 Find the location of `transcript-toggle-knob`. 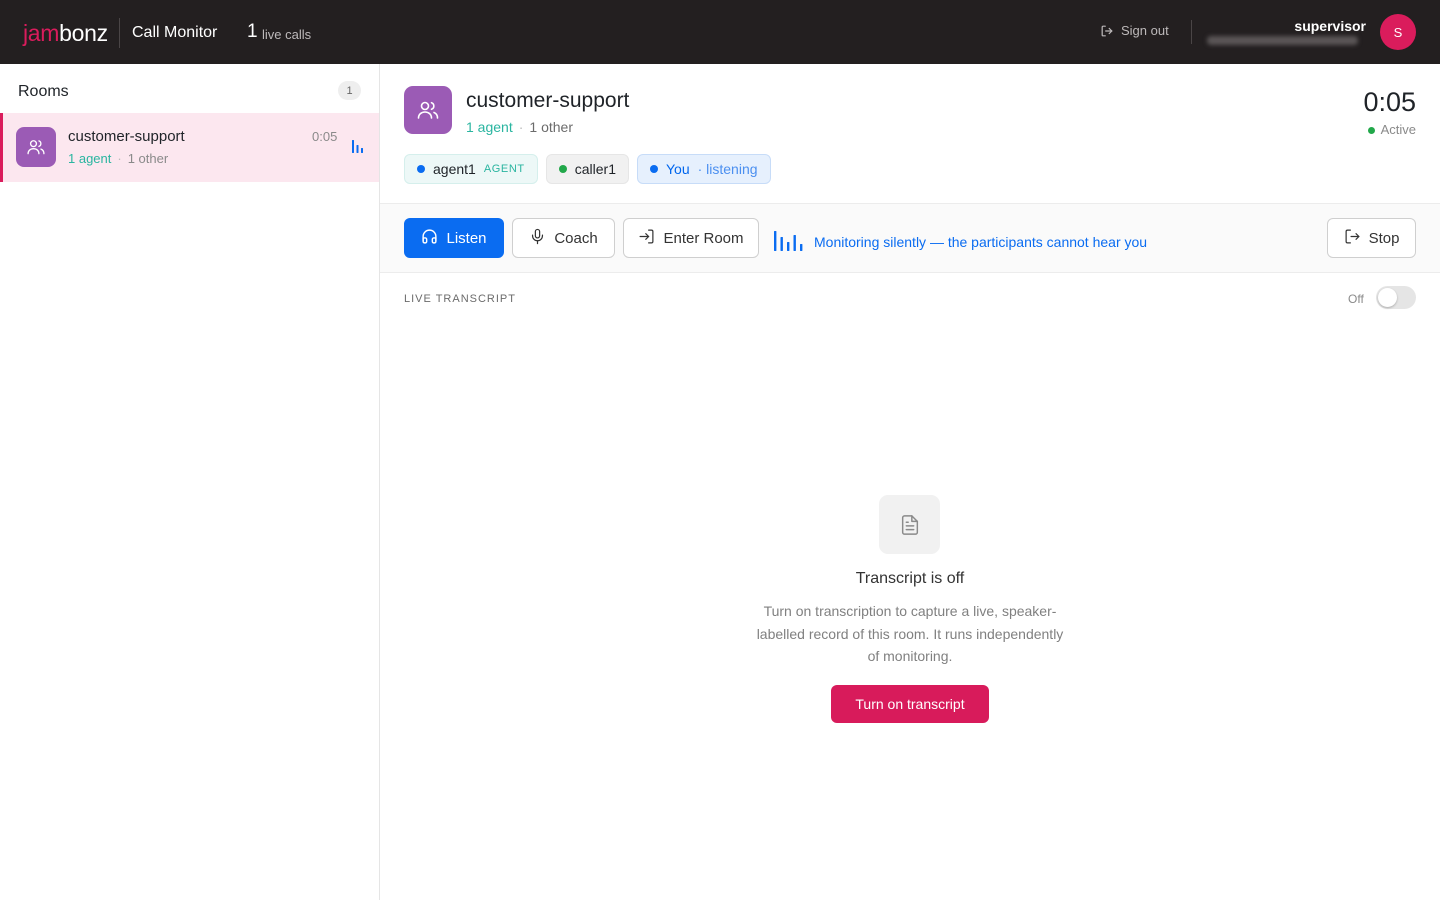

transcript-toggle-knob is located at coordinates (1387, 297).